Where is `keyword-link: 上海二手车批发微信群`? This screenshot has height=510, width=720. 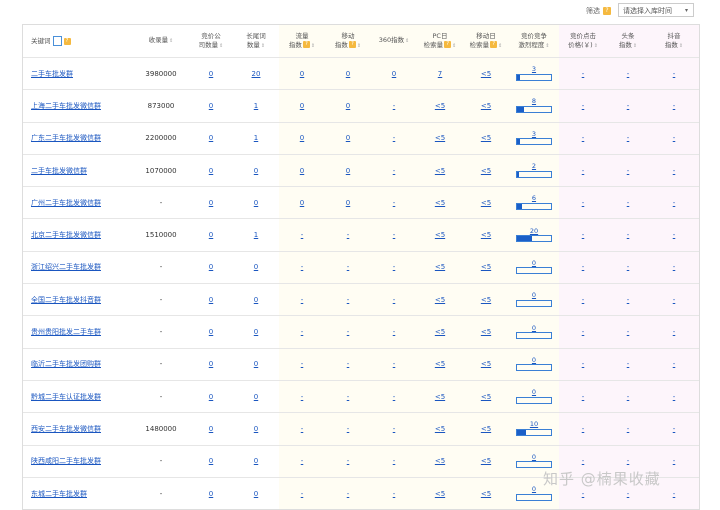 keyword-link: 上海二手车批发微信群 is located at coordinates (66, 106).